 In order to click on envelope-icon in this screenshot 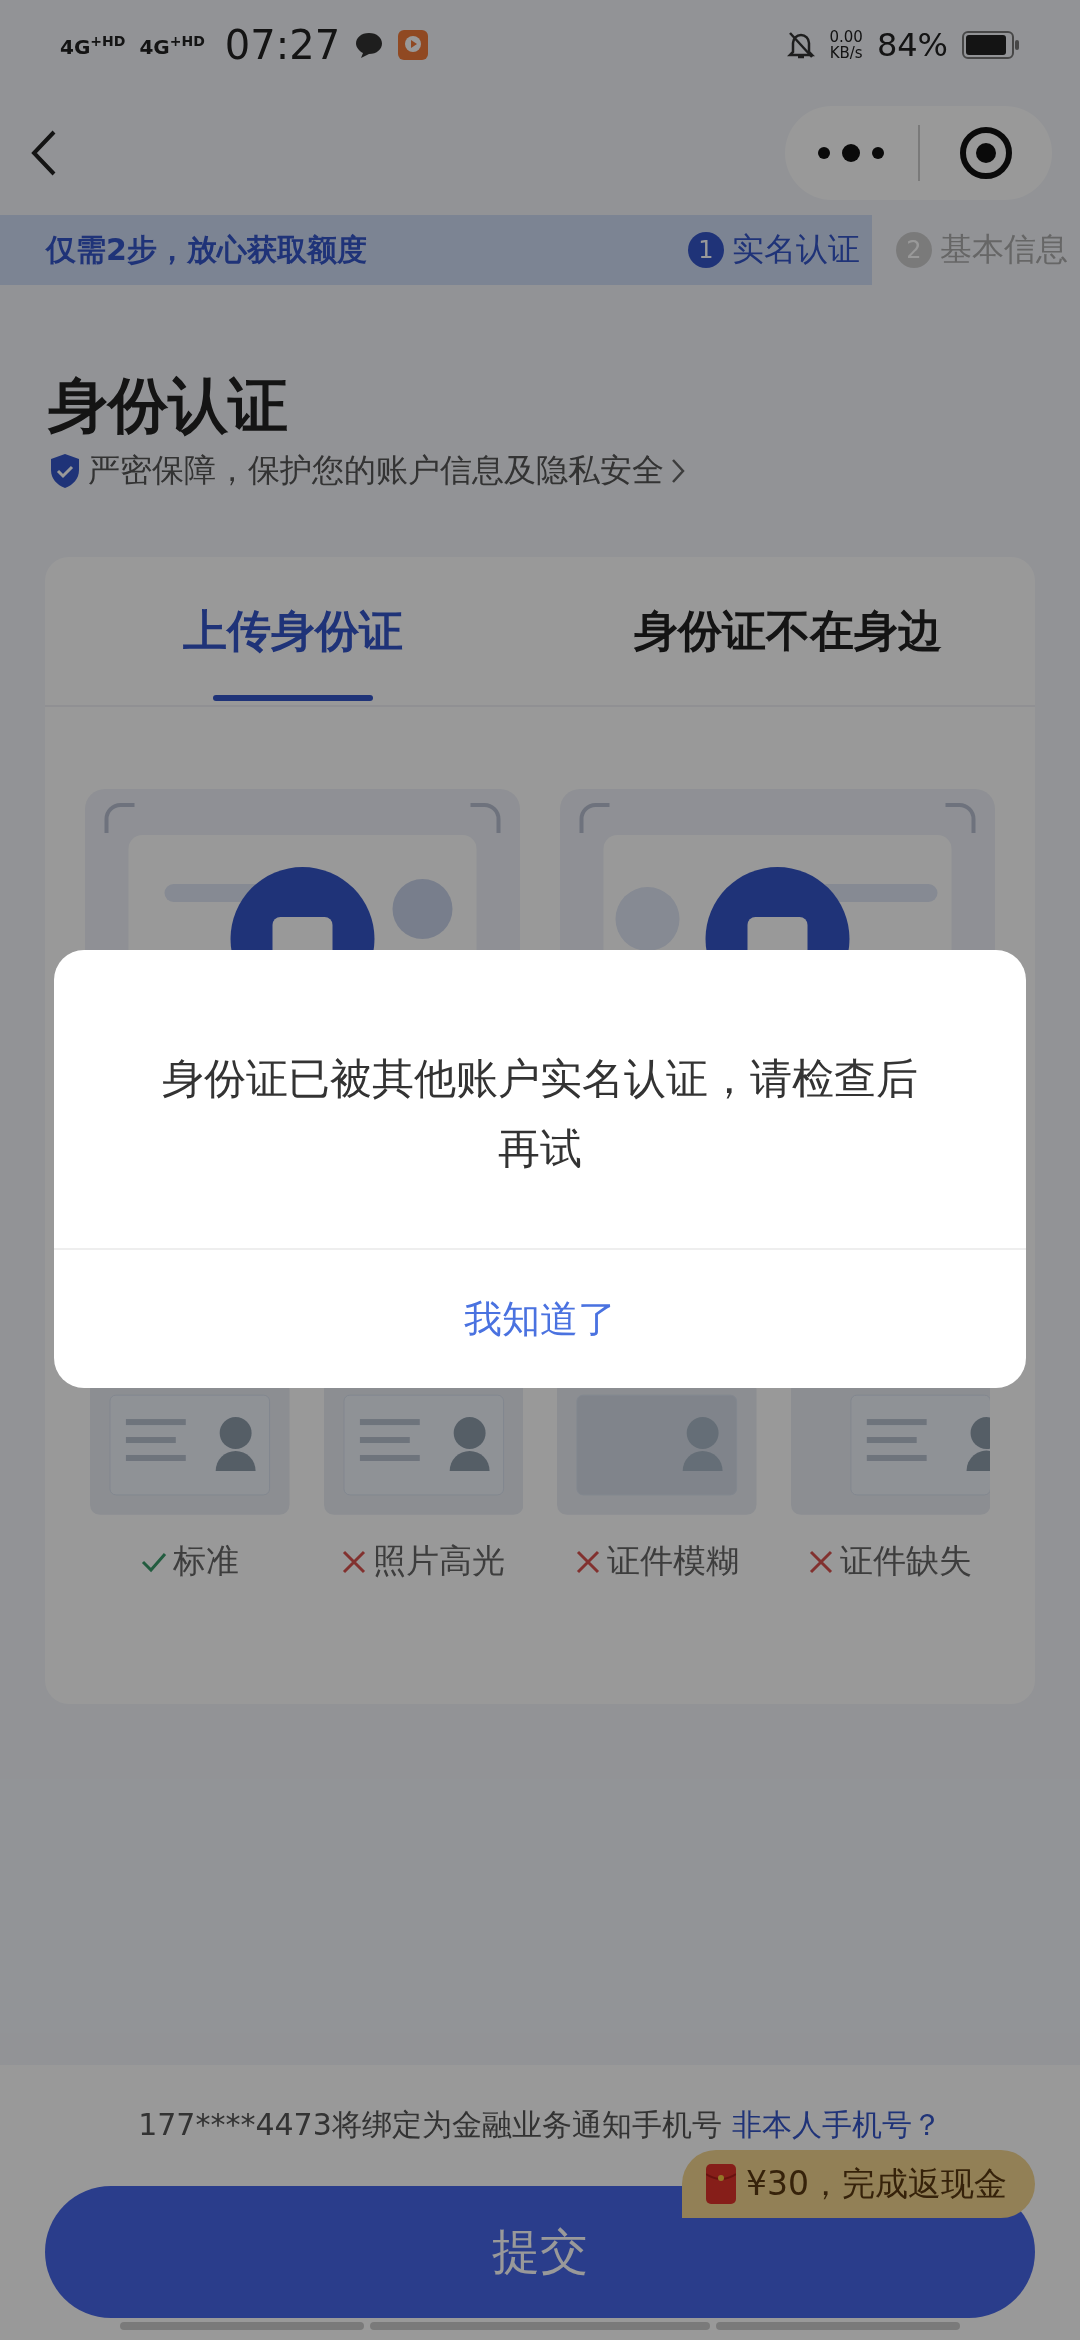, I will do `click(721, 2184)`.